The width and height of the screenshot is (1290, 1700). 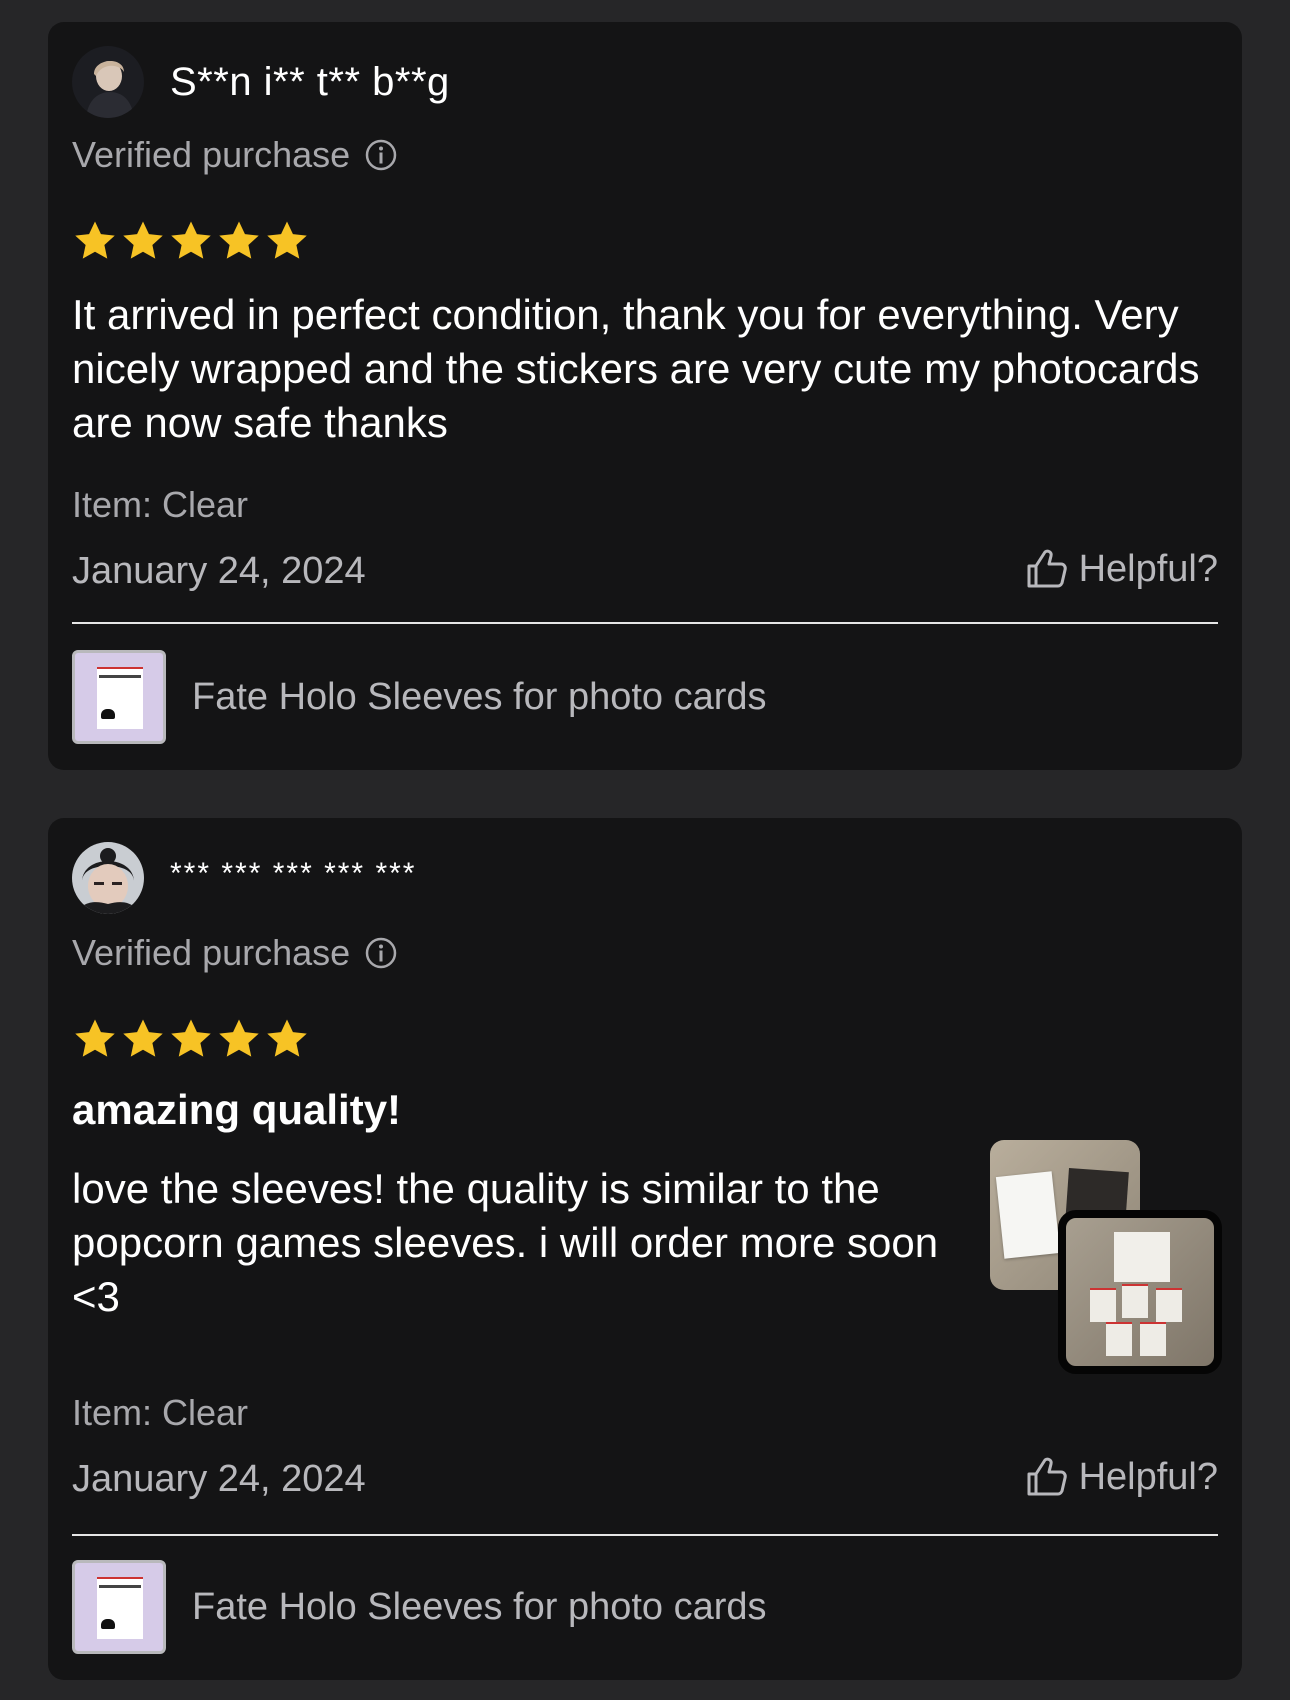 What do you see at coordinates (237, 1109) in the screenshot?
I see `review-title: amazing quality!` at bounding box center [237, 1109].